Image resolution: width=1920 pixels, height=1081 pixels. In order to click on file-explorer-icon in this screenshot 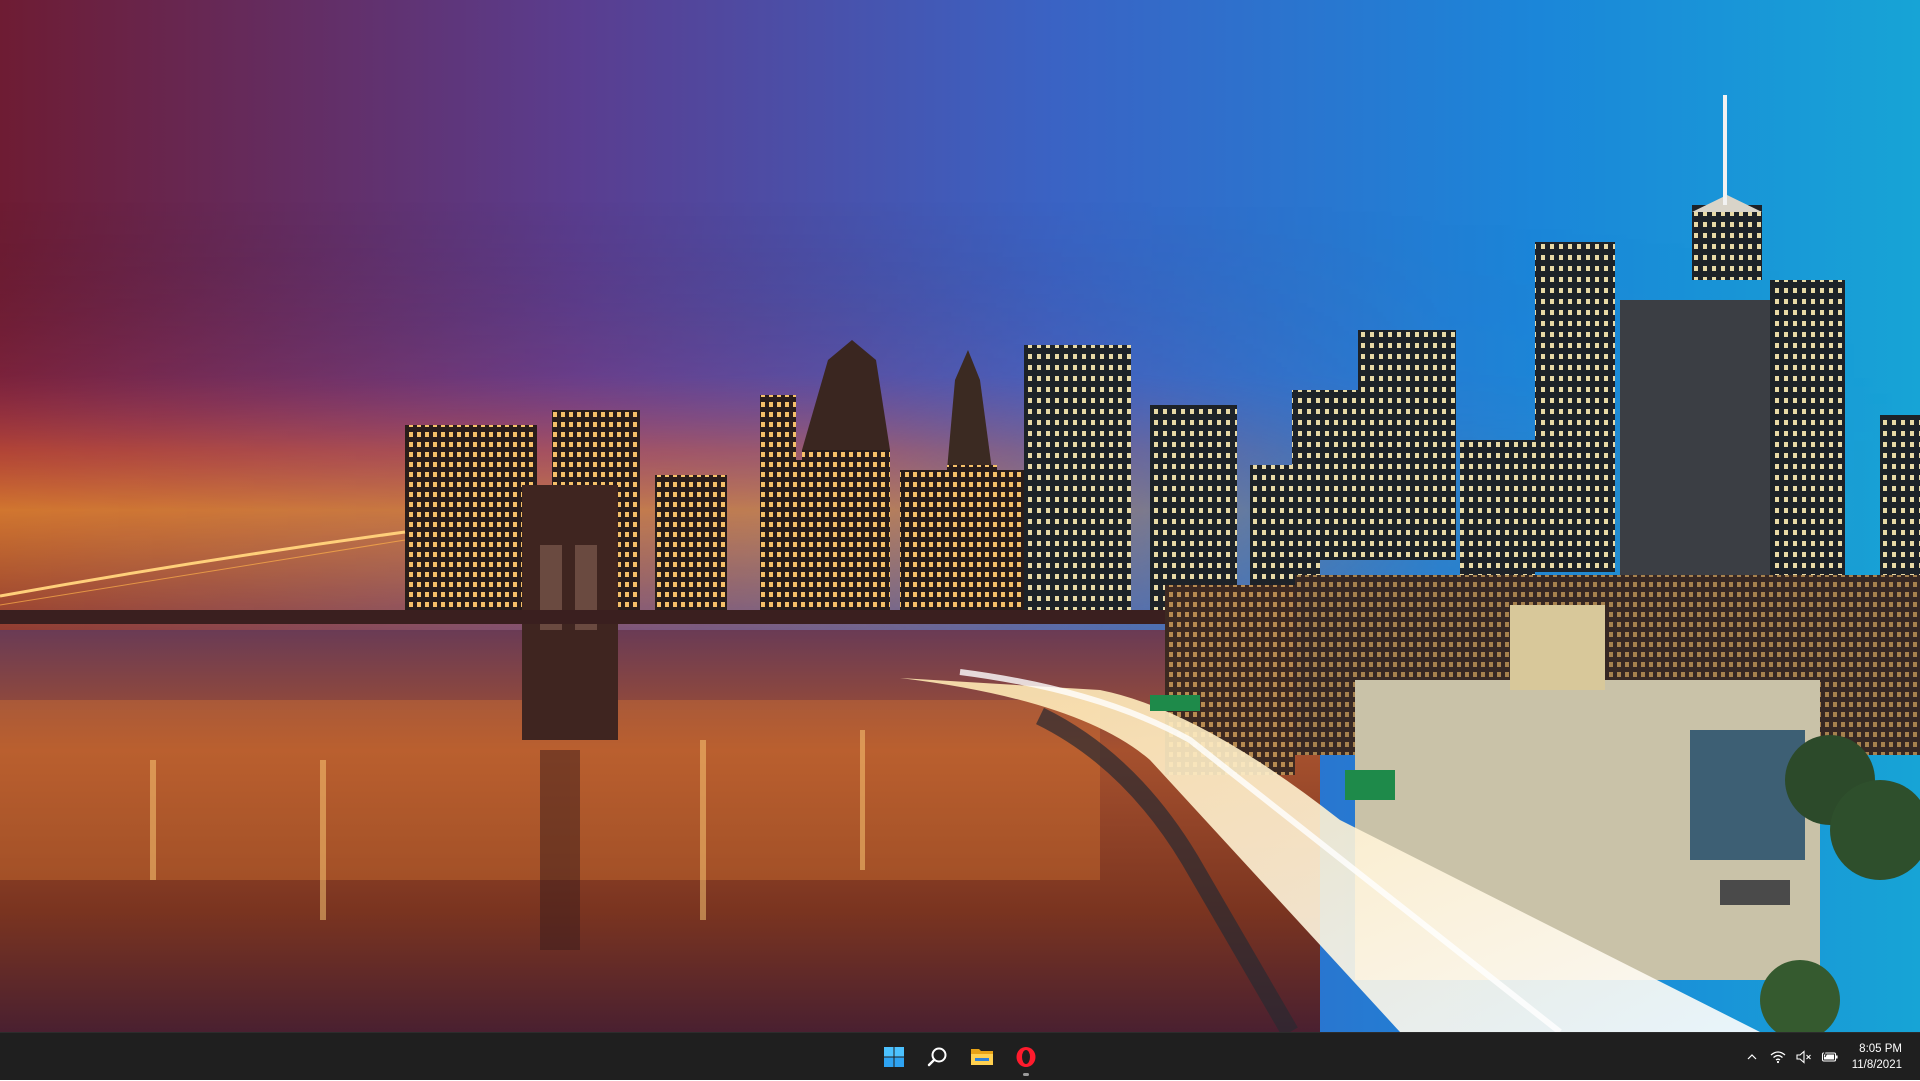, I will do `click(982, 1057)`.